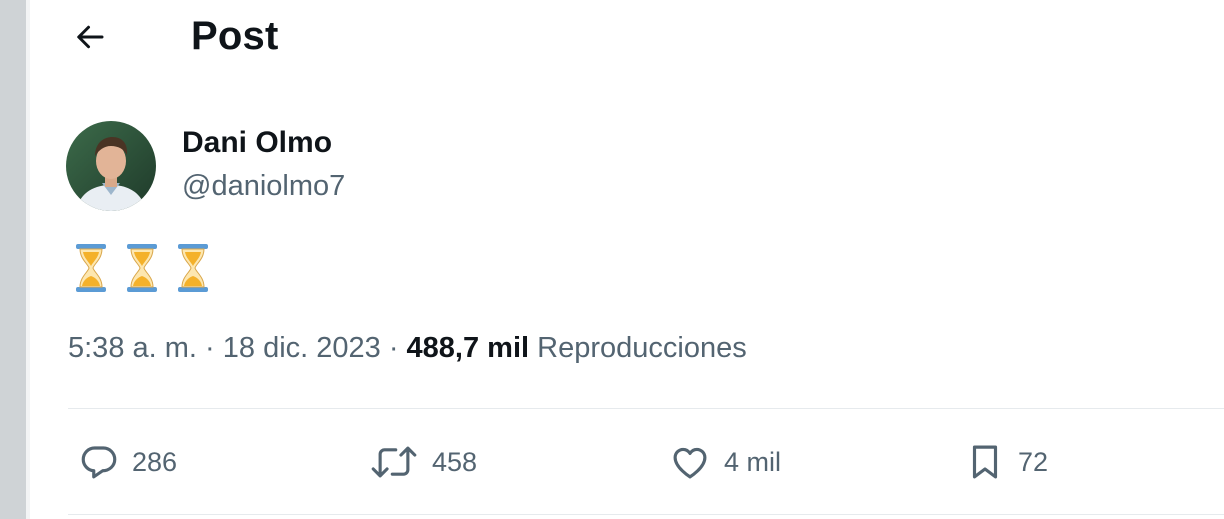  I want to click on page-title: Post, so click(235, 36).